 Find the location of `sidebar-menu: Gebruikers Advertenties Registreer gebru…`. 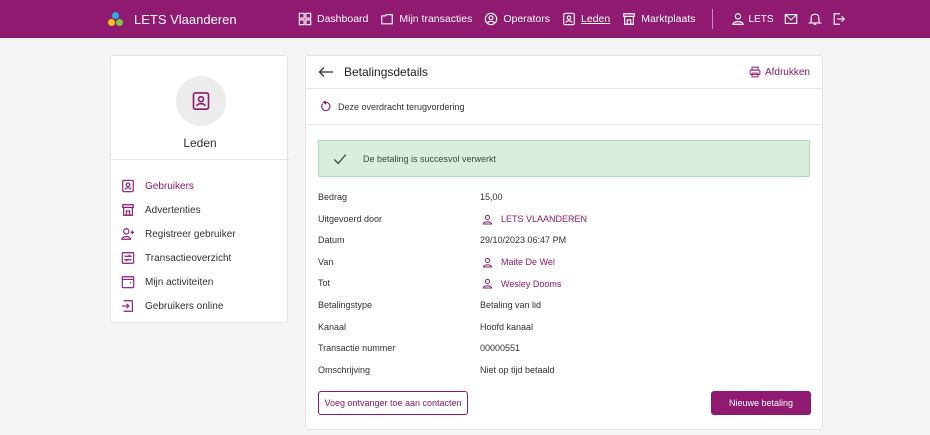

sidebar-menu: Gebruikers Advertenties Registreer gebru… is located at coordinates (178, 246).